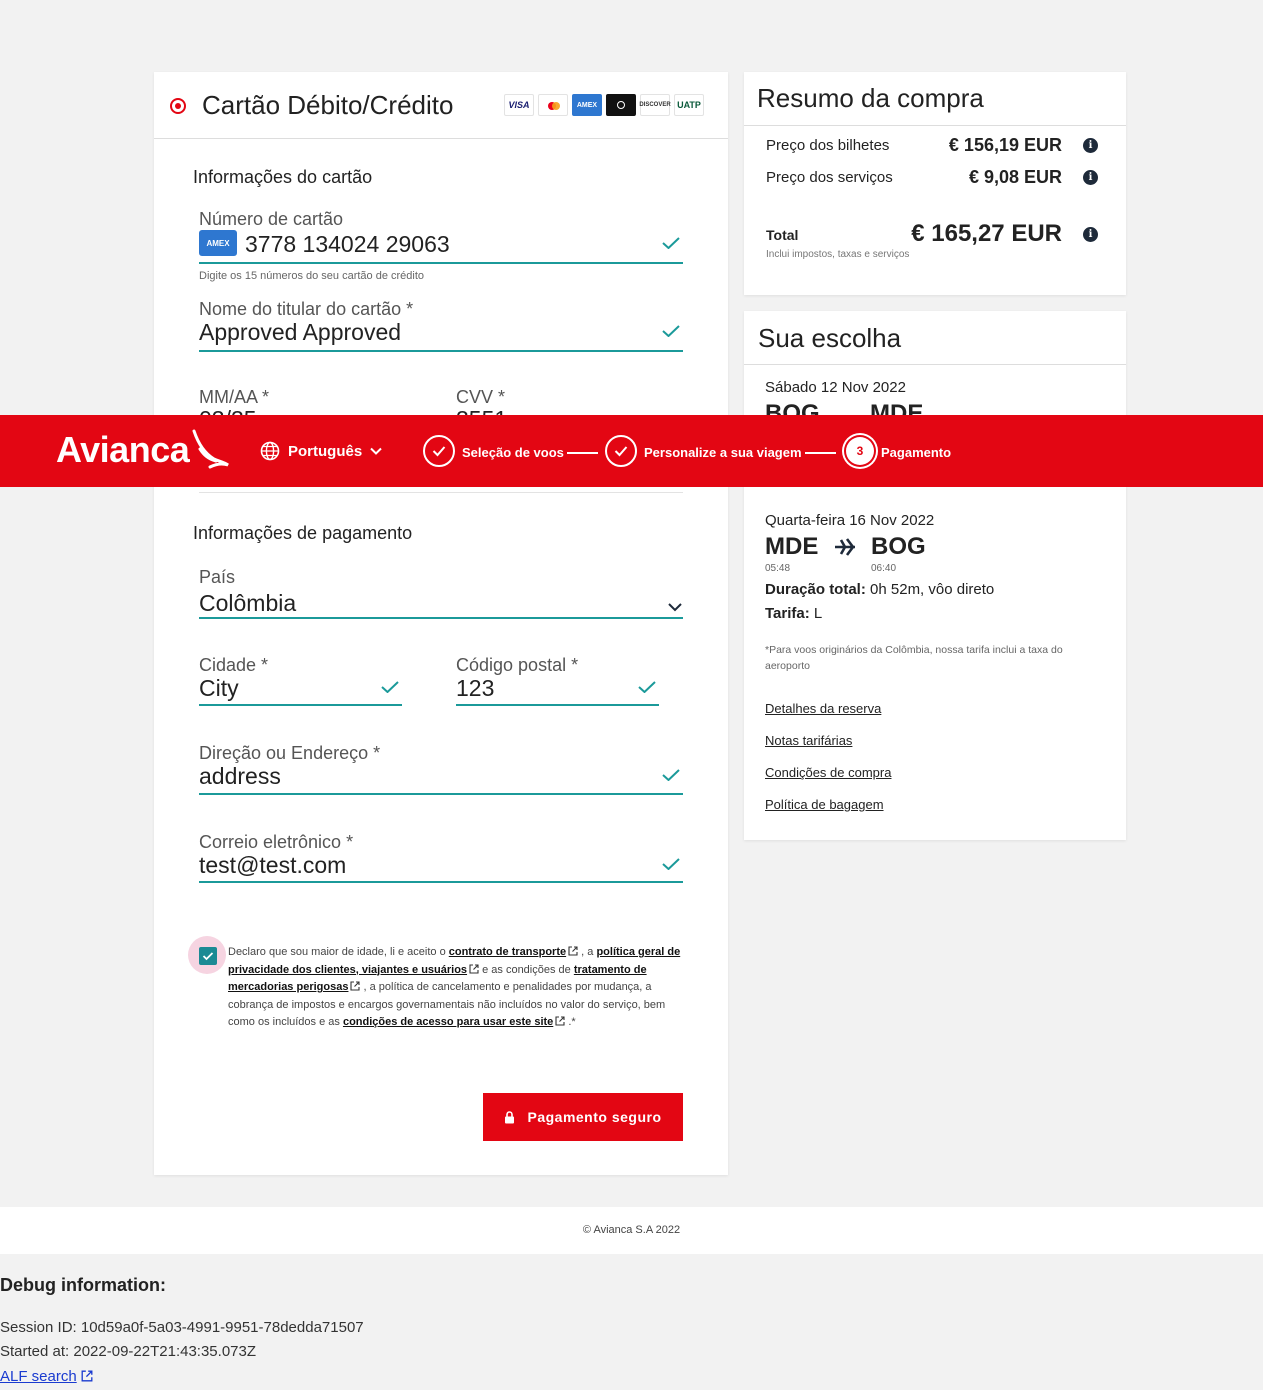  Describe the element at coordinates (794, 613) in the screenshot. I see `fare-class: Tarifa: L` at that location.